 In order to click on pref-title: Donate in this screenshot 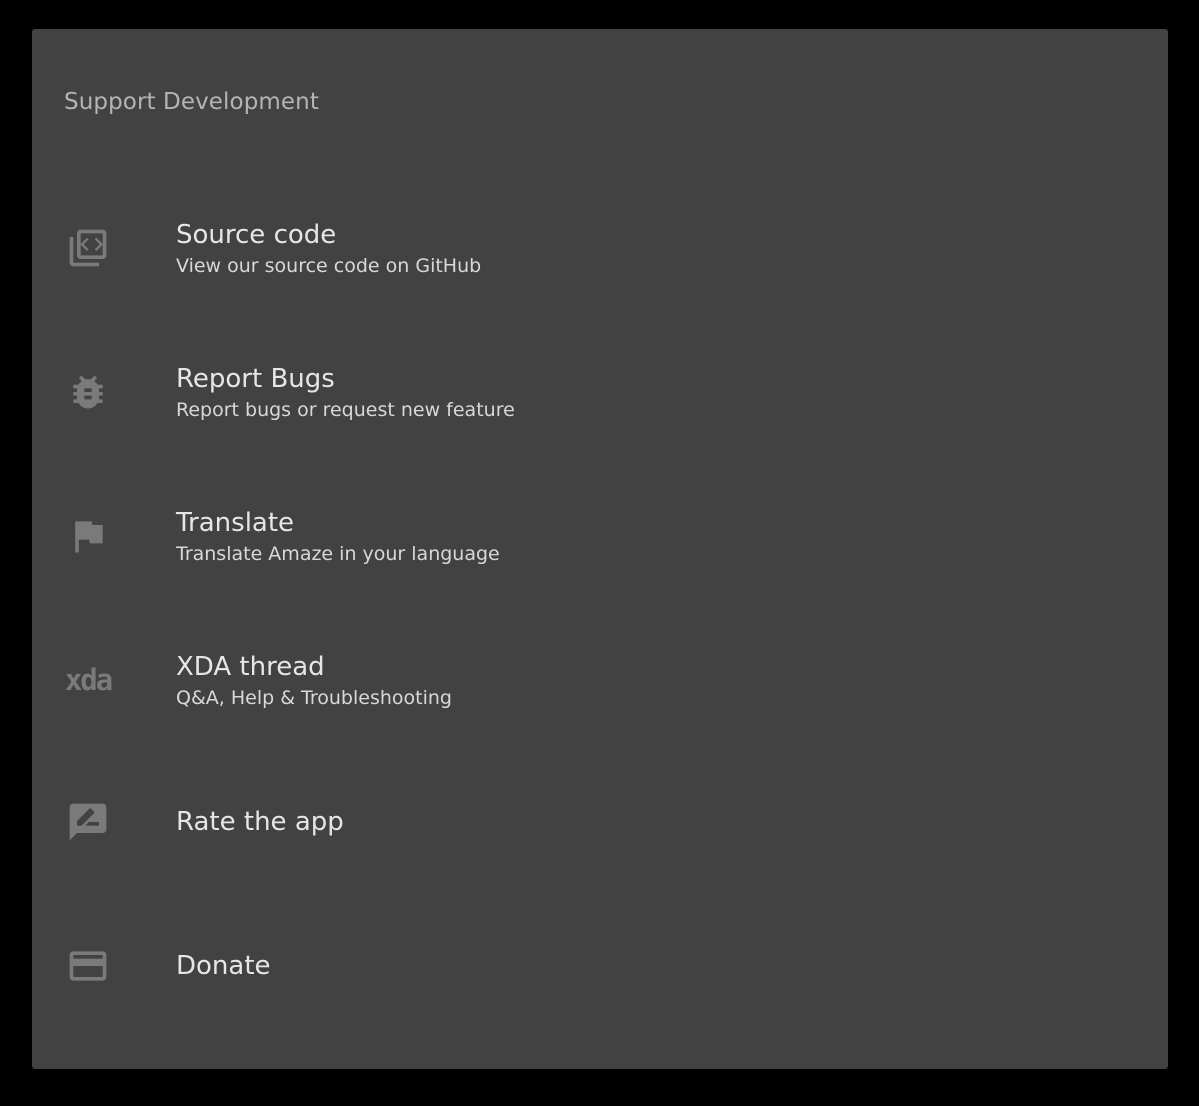, I will do `click(223, 966)`.